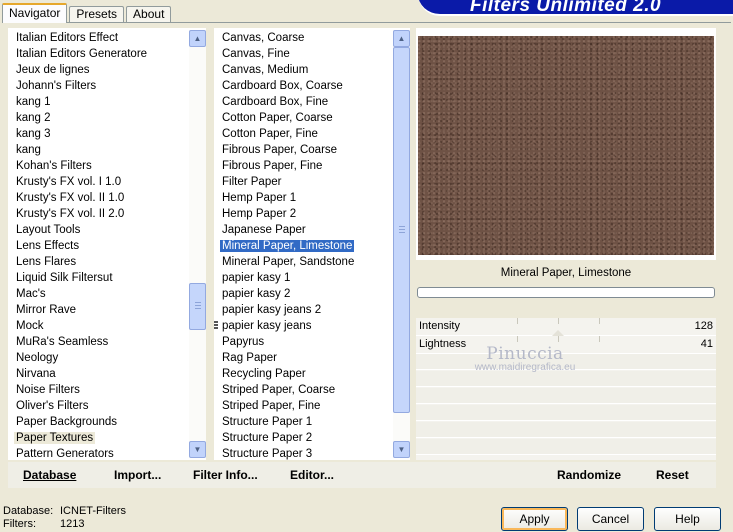 The image size is (733, 532). I want to click on category-item: Johann's Filters, so click(98, 86).